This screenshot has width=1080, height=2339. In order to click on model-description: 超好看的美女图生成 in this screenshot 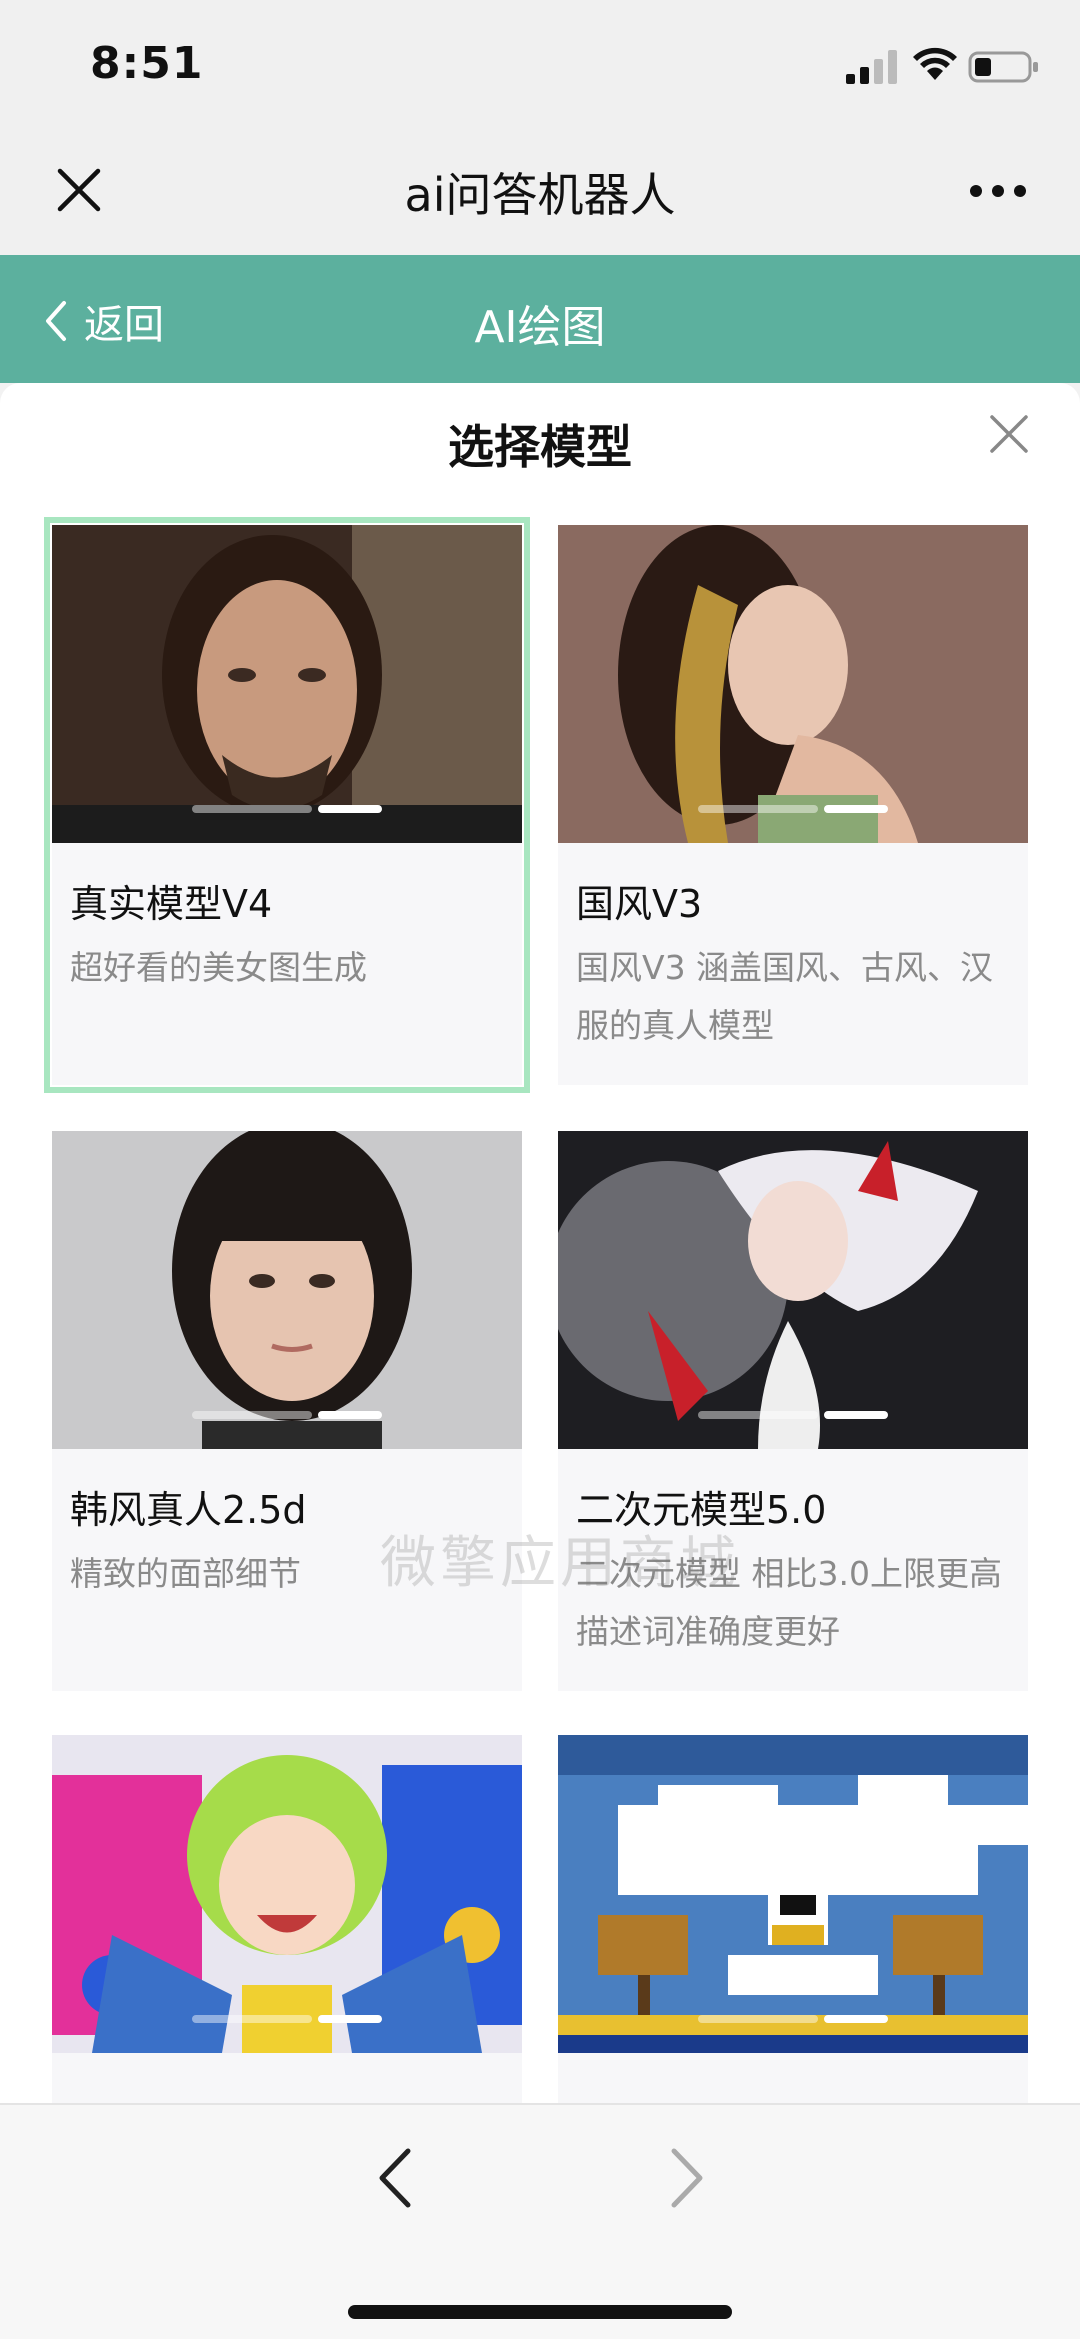, I will do `click(218, 967)`.